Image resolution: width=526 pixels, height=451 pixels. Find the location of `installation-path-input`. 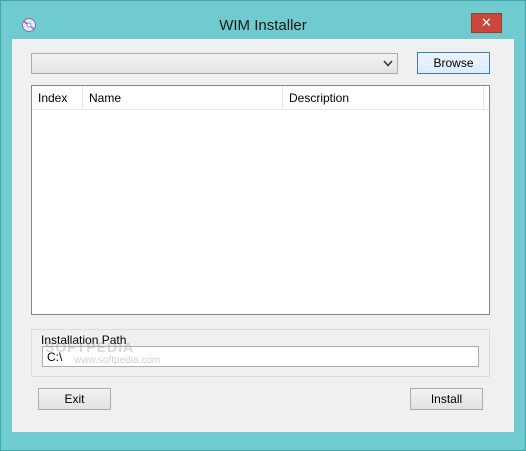

installation-path-input is located at coordinates (260, 356).